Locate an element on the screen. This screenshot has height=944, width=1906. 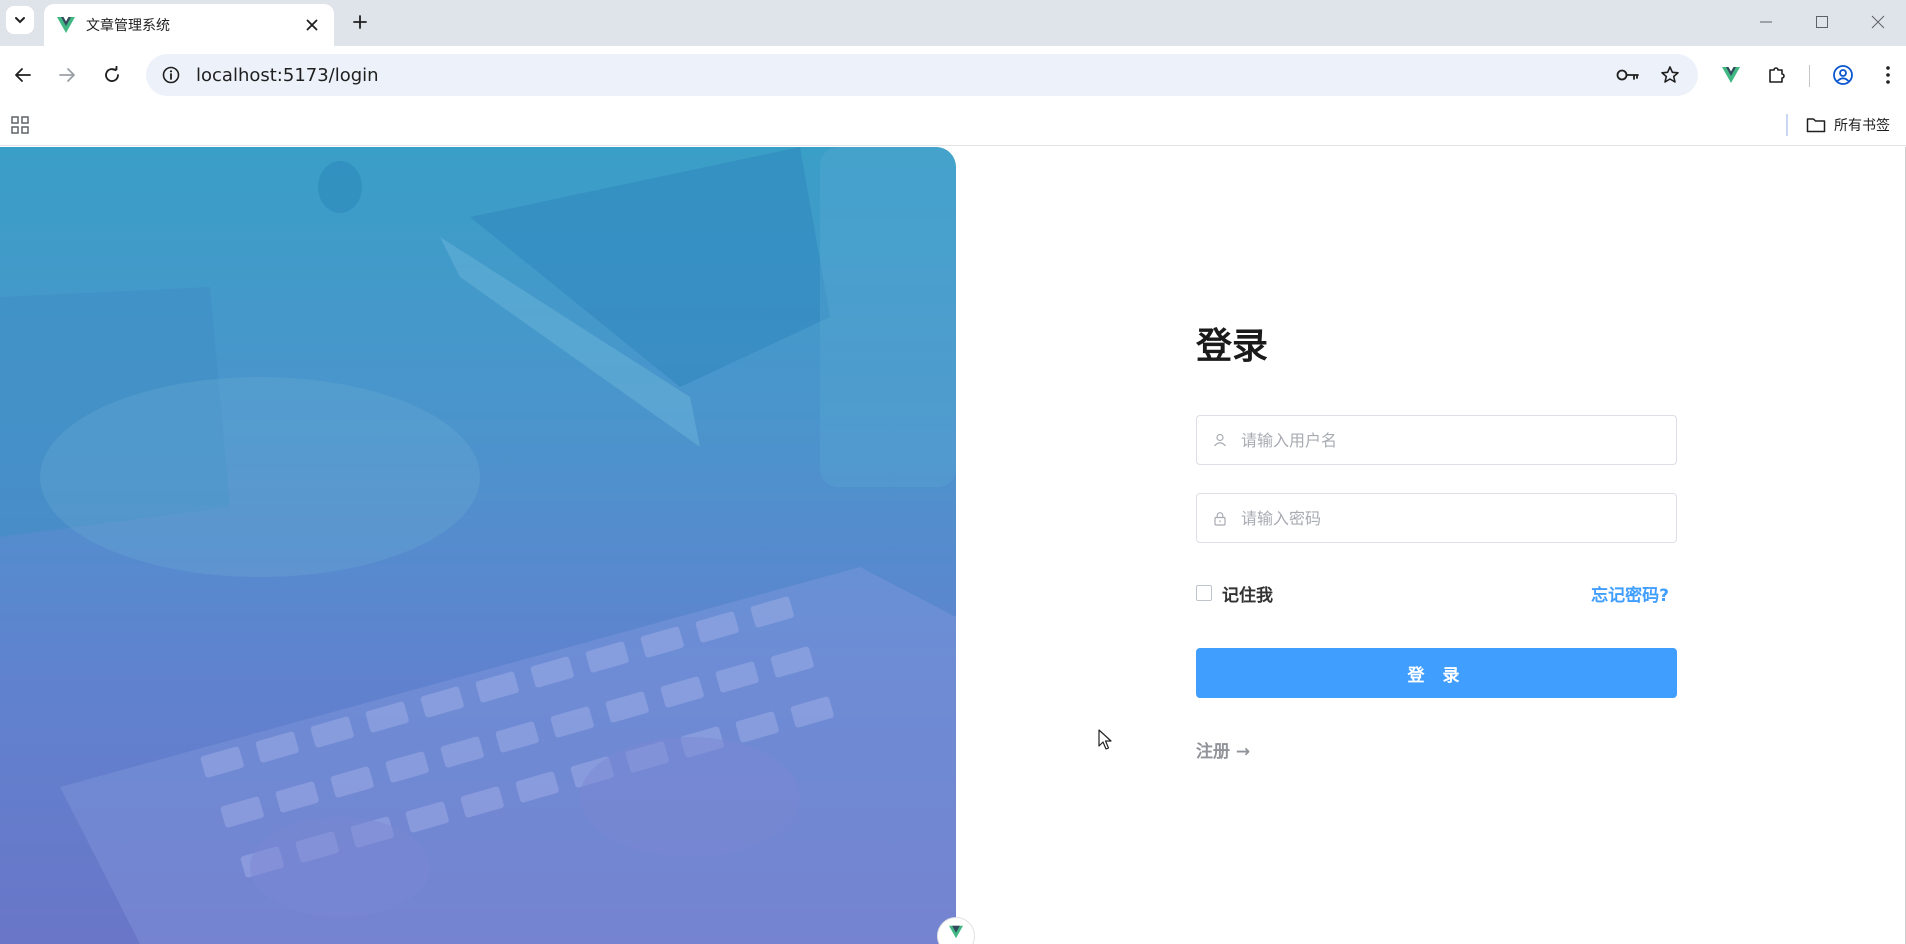
browser-toolbar: localhost:5173/login is located at coordinates (953, 75).